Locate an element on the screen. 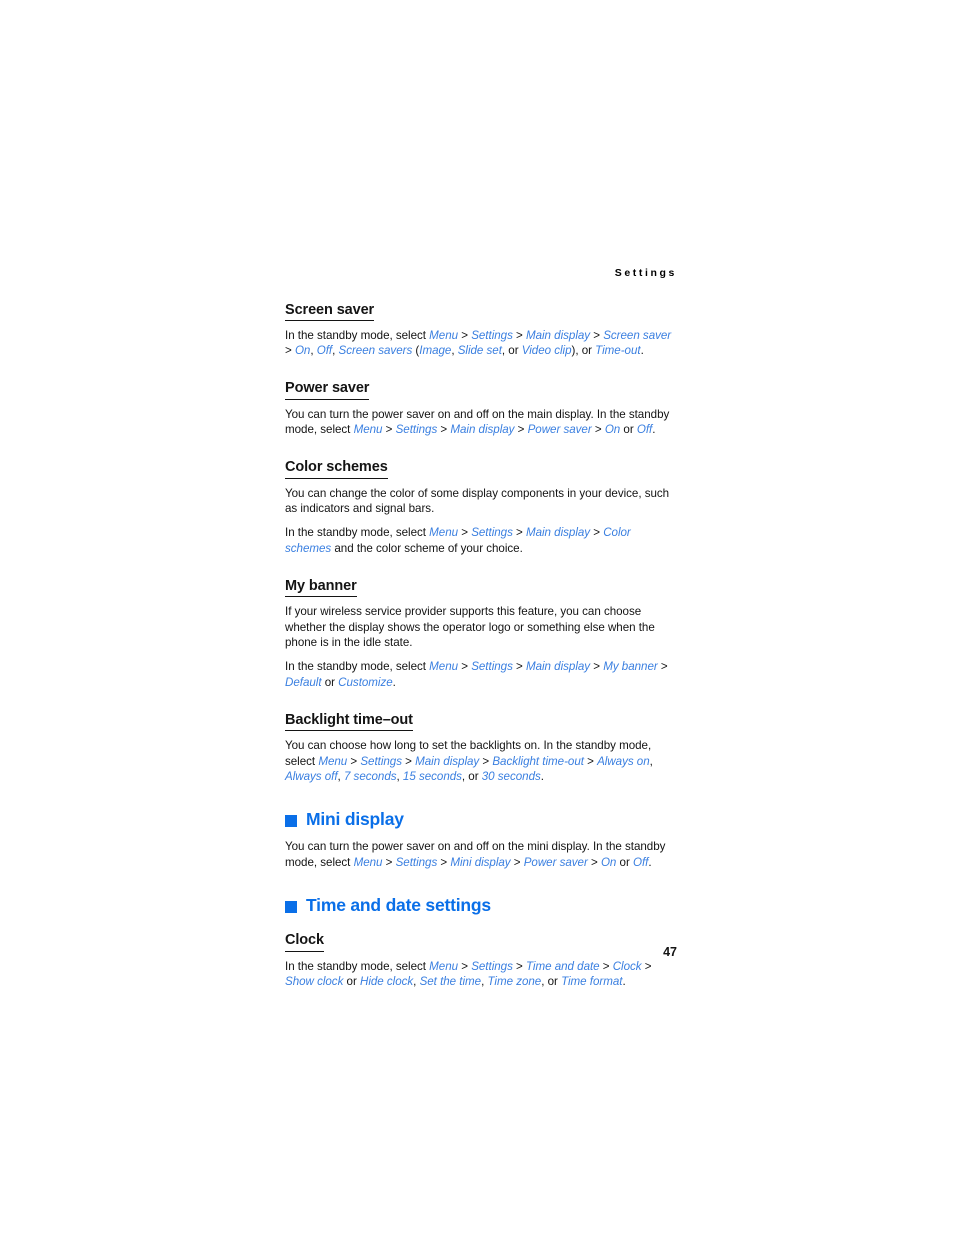 This screenshot has height=1235, width=954. menu-path-term: 30 seconds is located at coordinates (511, 776).